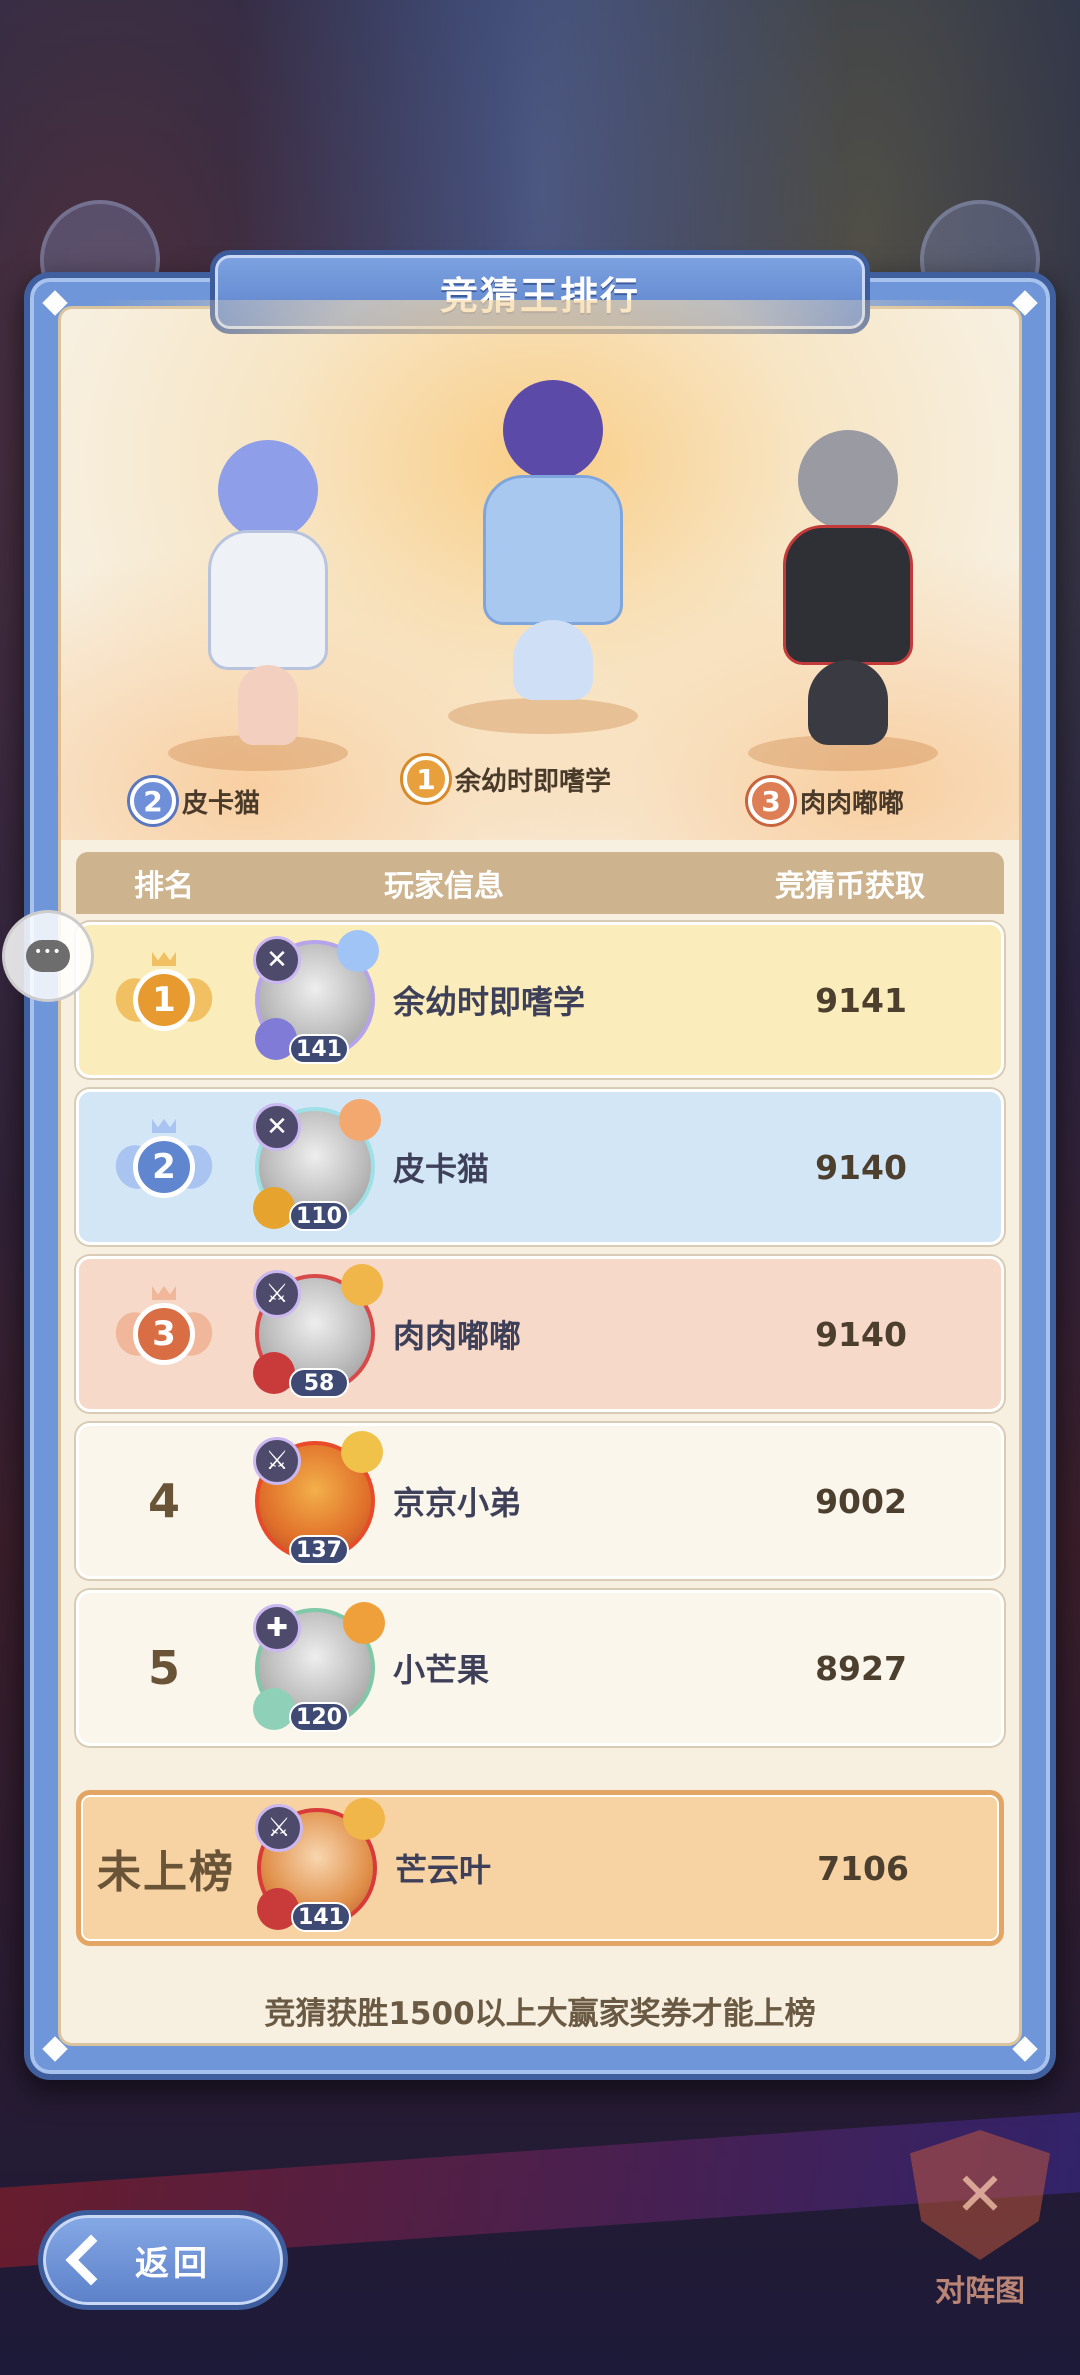 The image size is (1080, 2375). What do you see at coordinates (863, 1868) in the screenshot?
I see `coin-score: 7106` at bounding box center [863, 1868].